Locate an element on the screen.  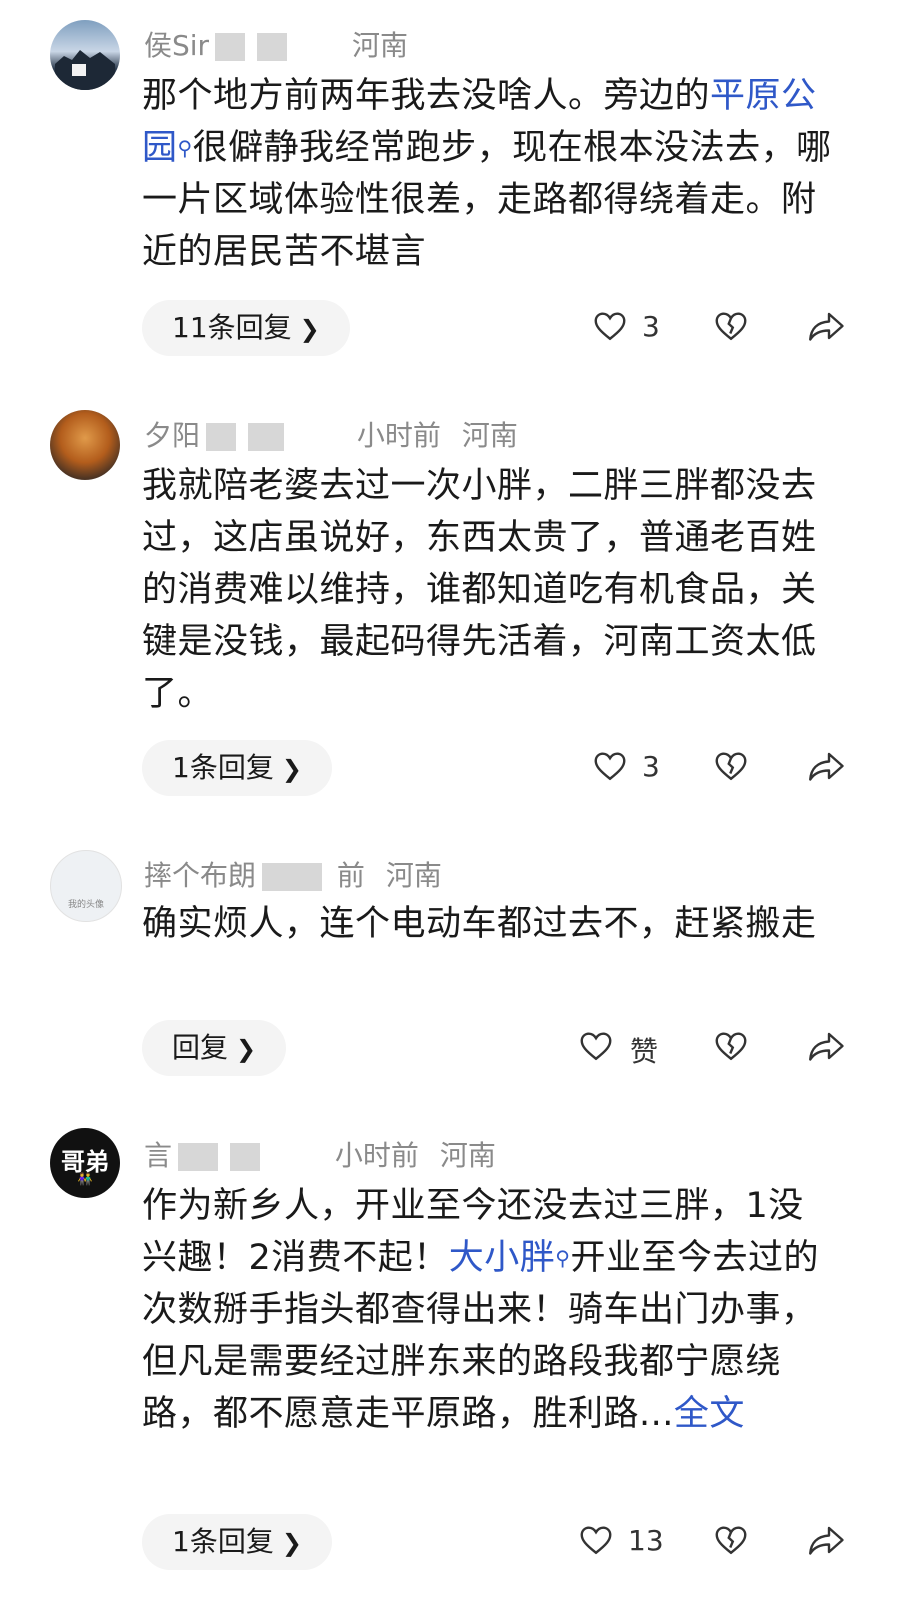
comment-meta: 摔个布朗 前 河南 is located at coordinates (293, 874).